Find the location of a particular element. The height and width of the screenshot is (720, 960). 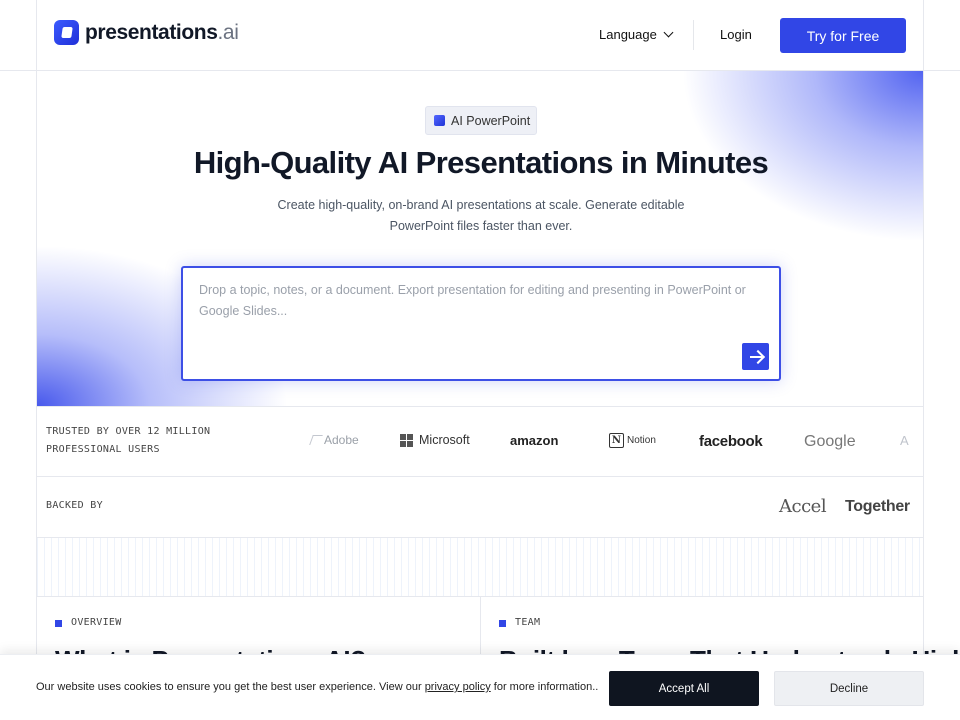

overview-tag: OVERVIEW is located at coordinates (88, 623).